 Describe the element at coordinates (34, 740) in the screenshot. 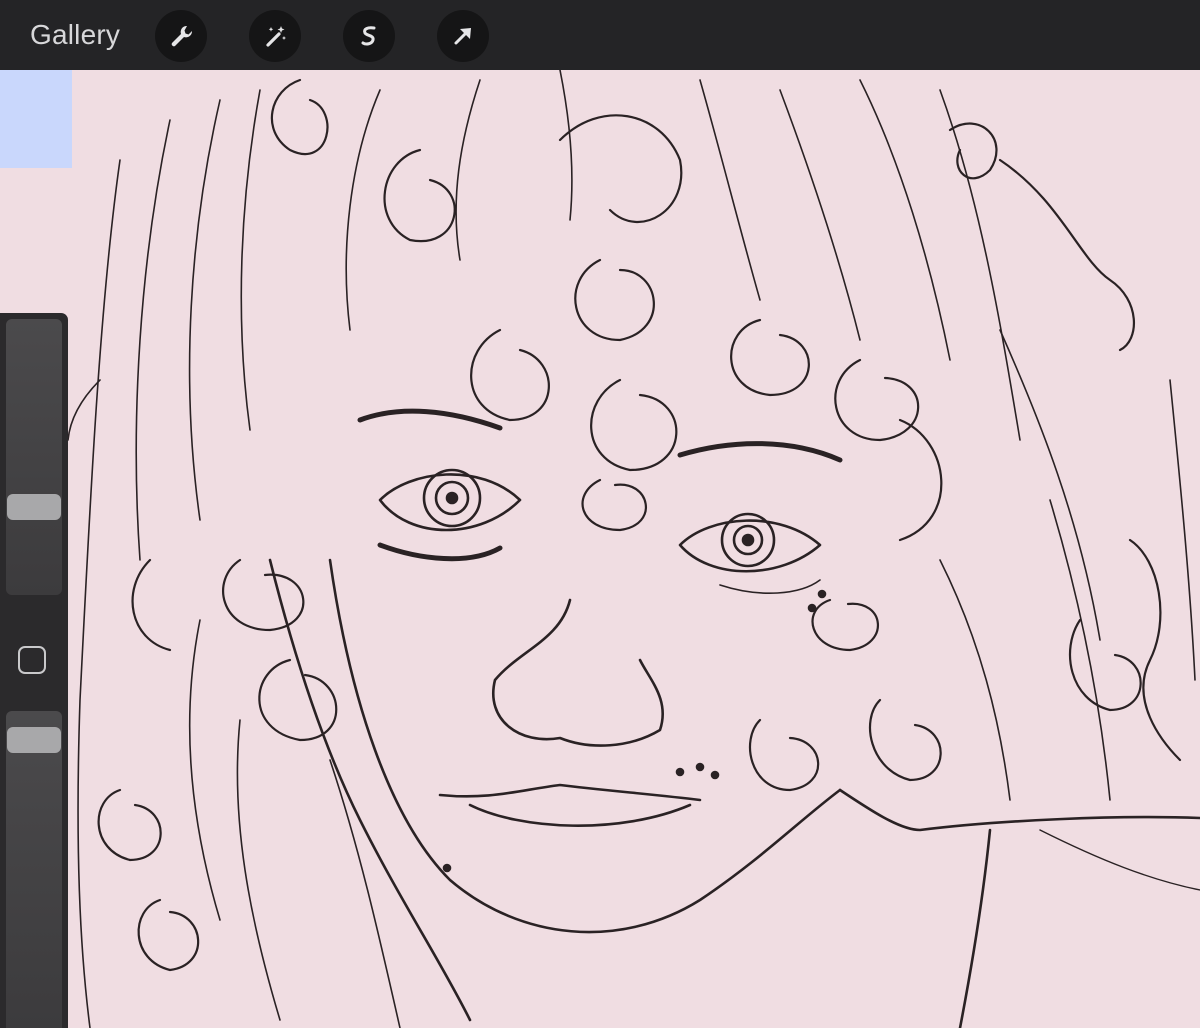

I see `opacity-handle` at that location.